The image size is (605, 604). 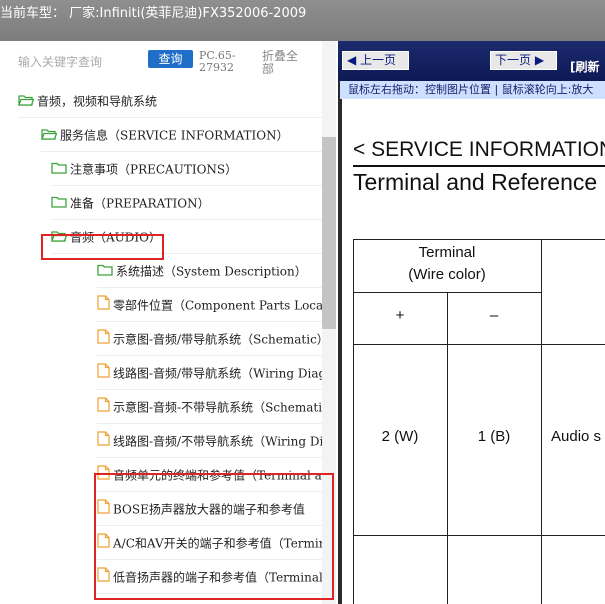 What do you see at coordinates (585, 66) in the screenshot?
I see `refresh-link: [刷新` at bounding box center [585, 66].